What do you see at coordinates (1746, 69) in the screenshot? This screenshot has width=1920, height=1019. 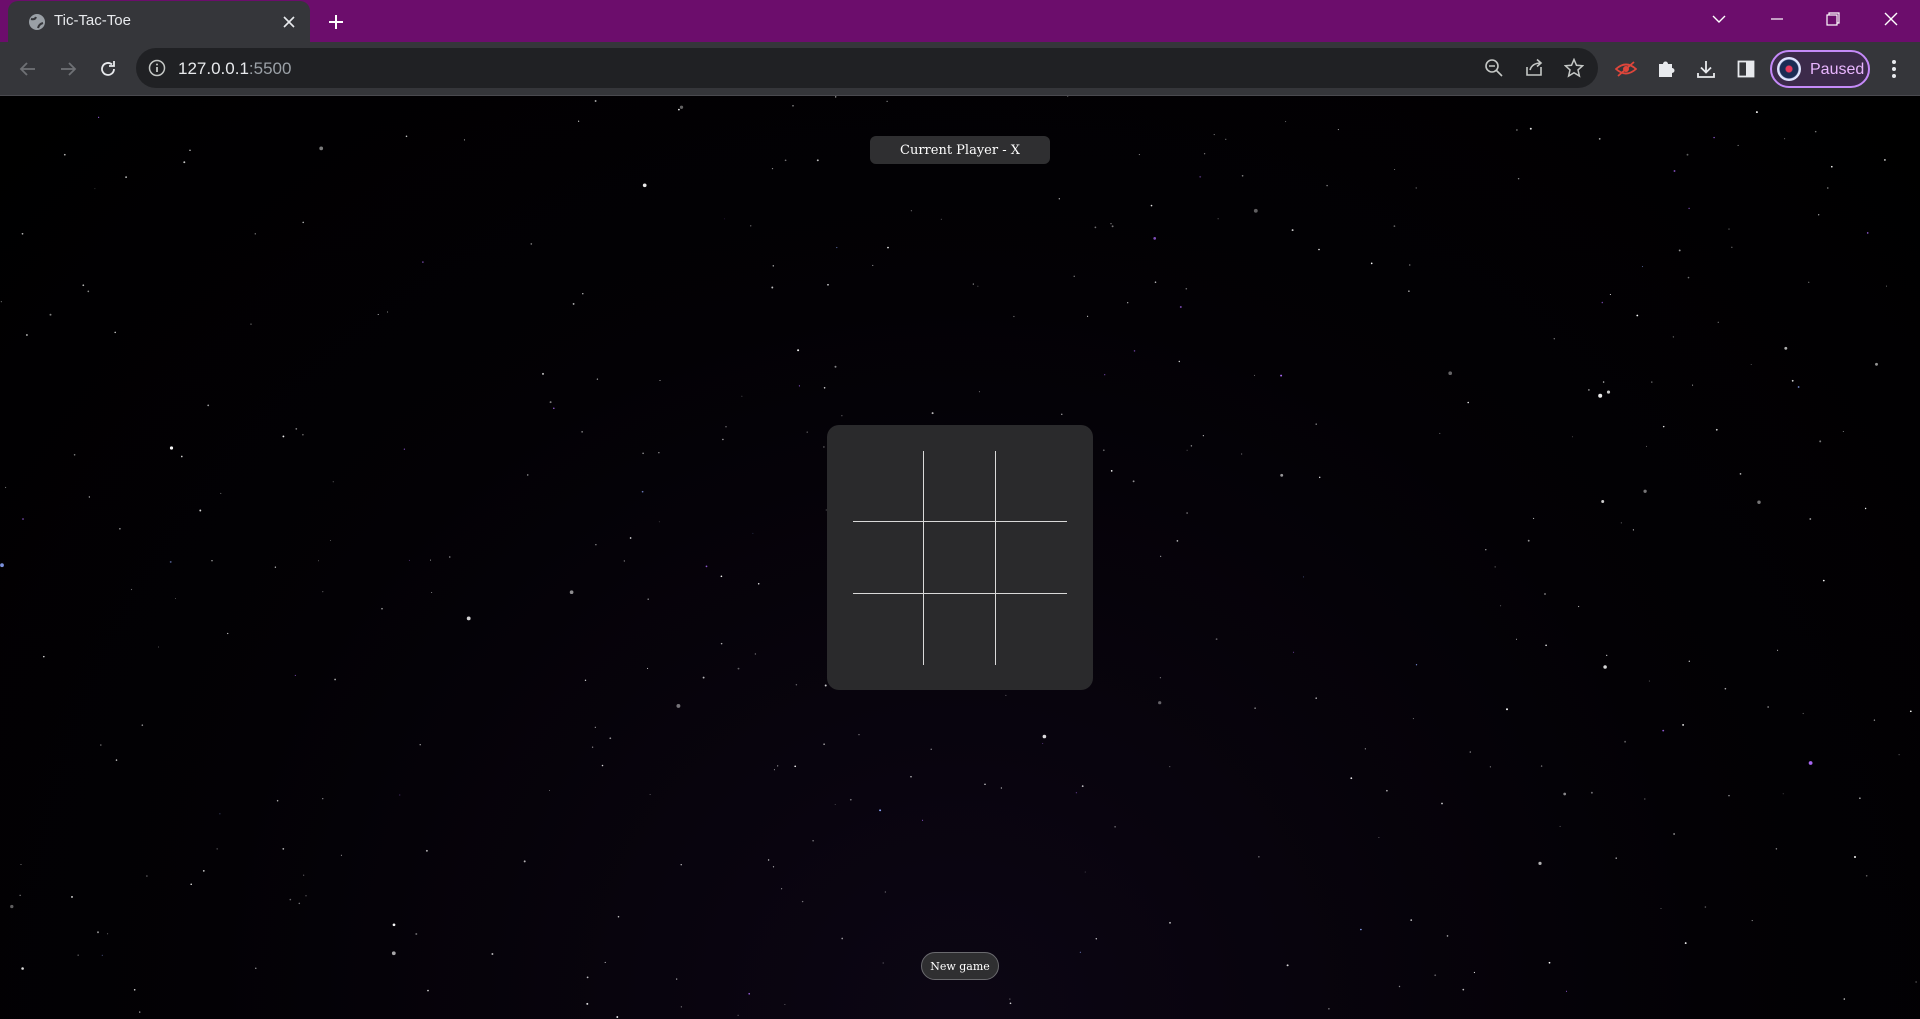 I see `side-panel-icon` at bounding box center [1746, 69].